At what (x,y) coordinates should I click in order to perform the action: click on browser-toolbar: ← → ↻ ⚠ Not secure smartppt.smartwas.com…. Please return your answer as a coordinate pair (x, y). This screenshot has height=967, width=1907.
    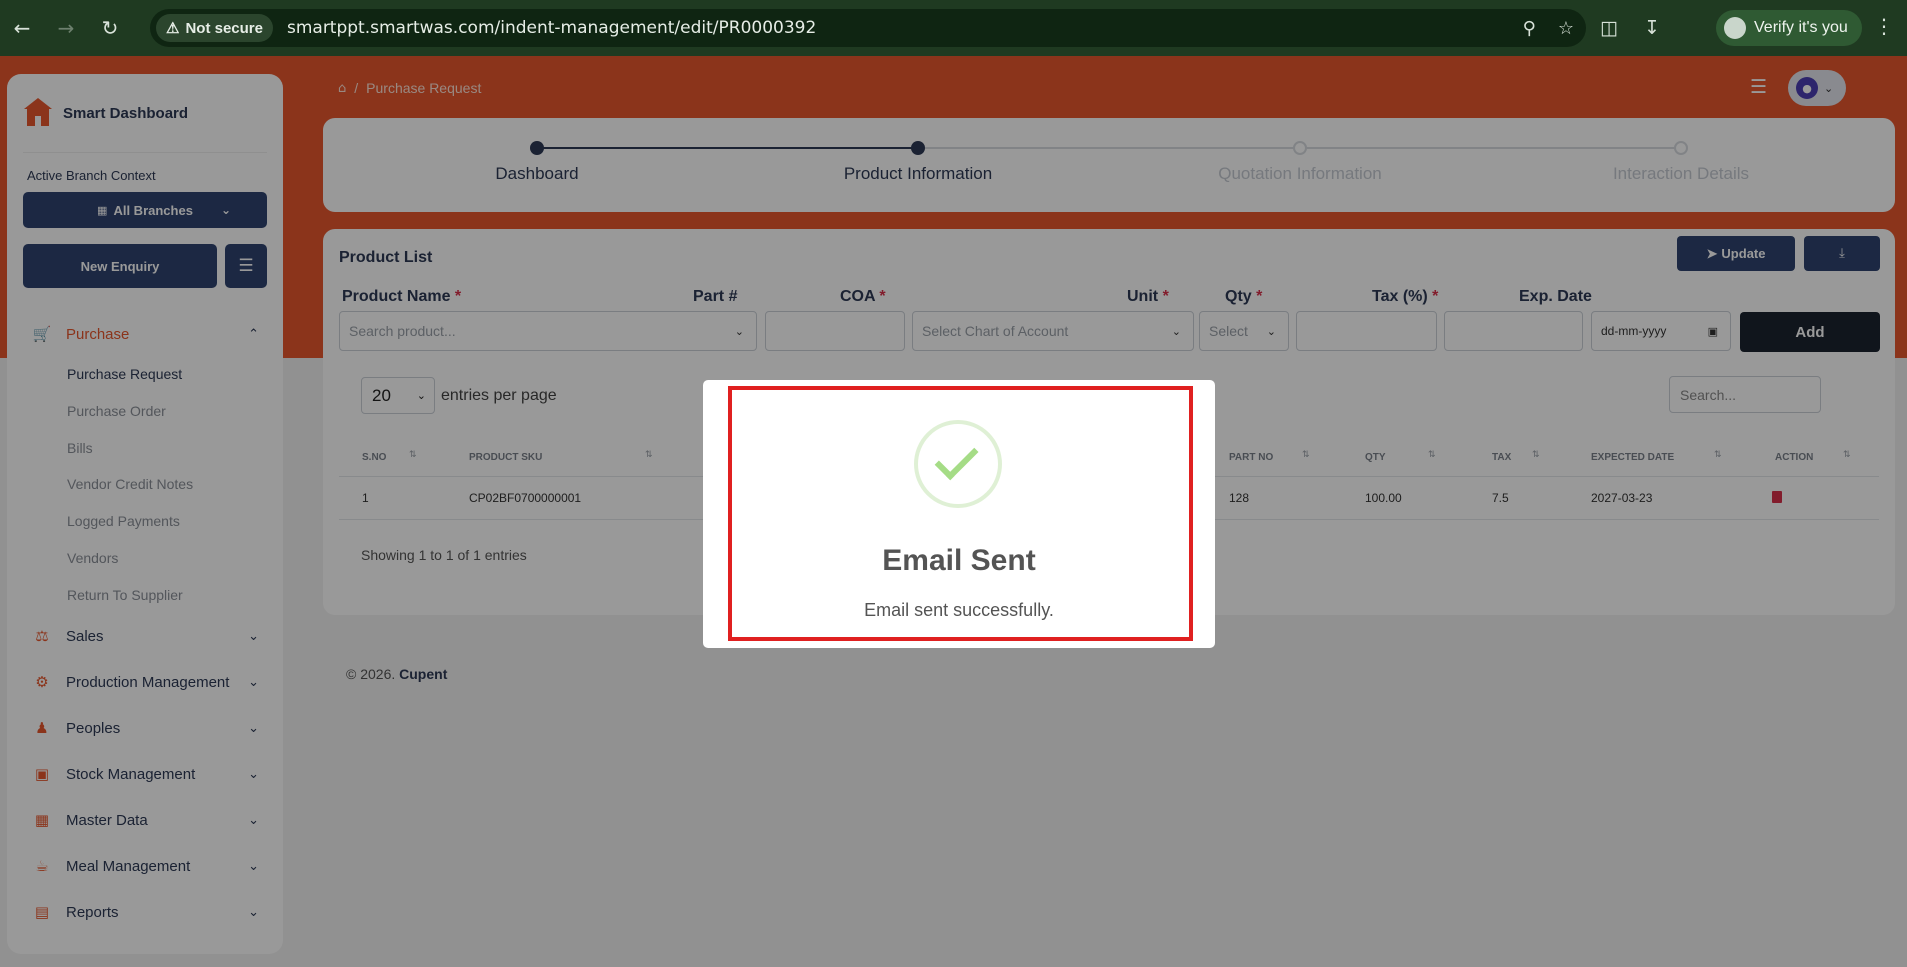
    Looking at the image, I should click on (953, 28).